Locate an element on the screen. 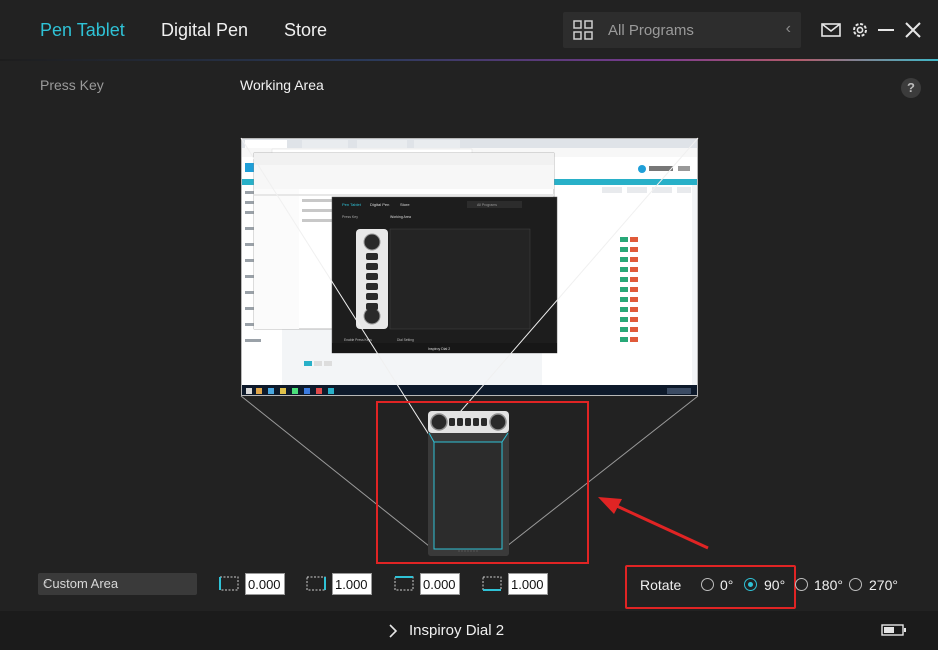  inner-enable: Enable Press Keys is located at coordinates (358, 340).